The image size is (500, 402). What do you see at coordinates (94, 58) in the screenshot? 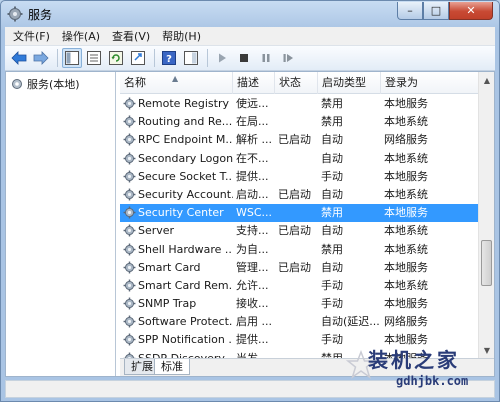
I see `properties-pane-button` at bounding box center [94, 58].